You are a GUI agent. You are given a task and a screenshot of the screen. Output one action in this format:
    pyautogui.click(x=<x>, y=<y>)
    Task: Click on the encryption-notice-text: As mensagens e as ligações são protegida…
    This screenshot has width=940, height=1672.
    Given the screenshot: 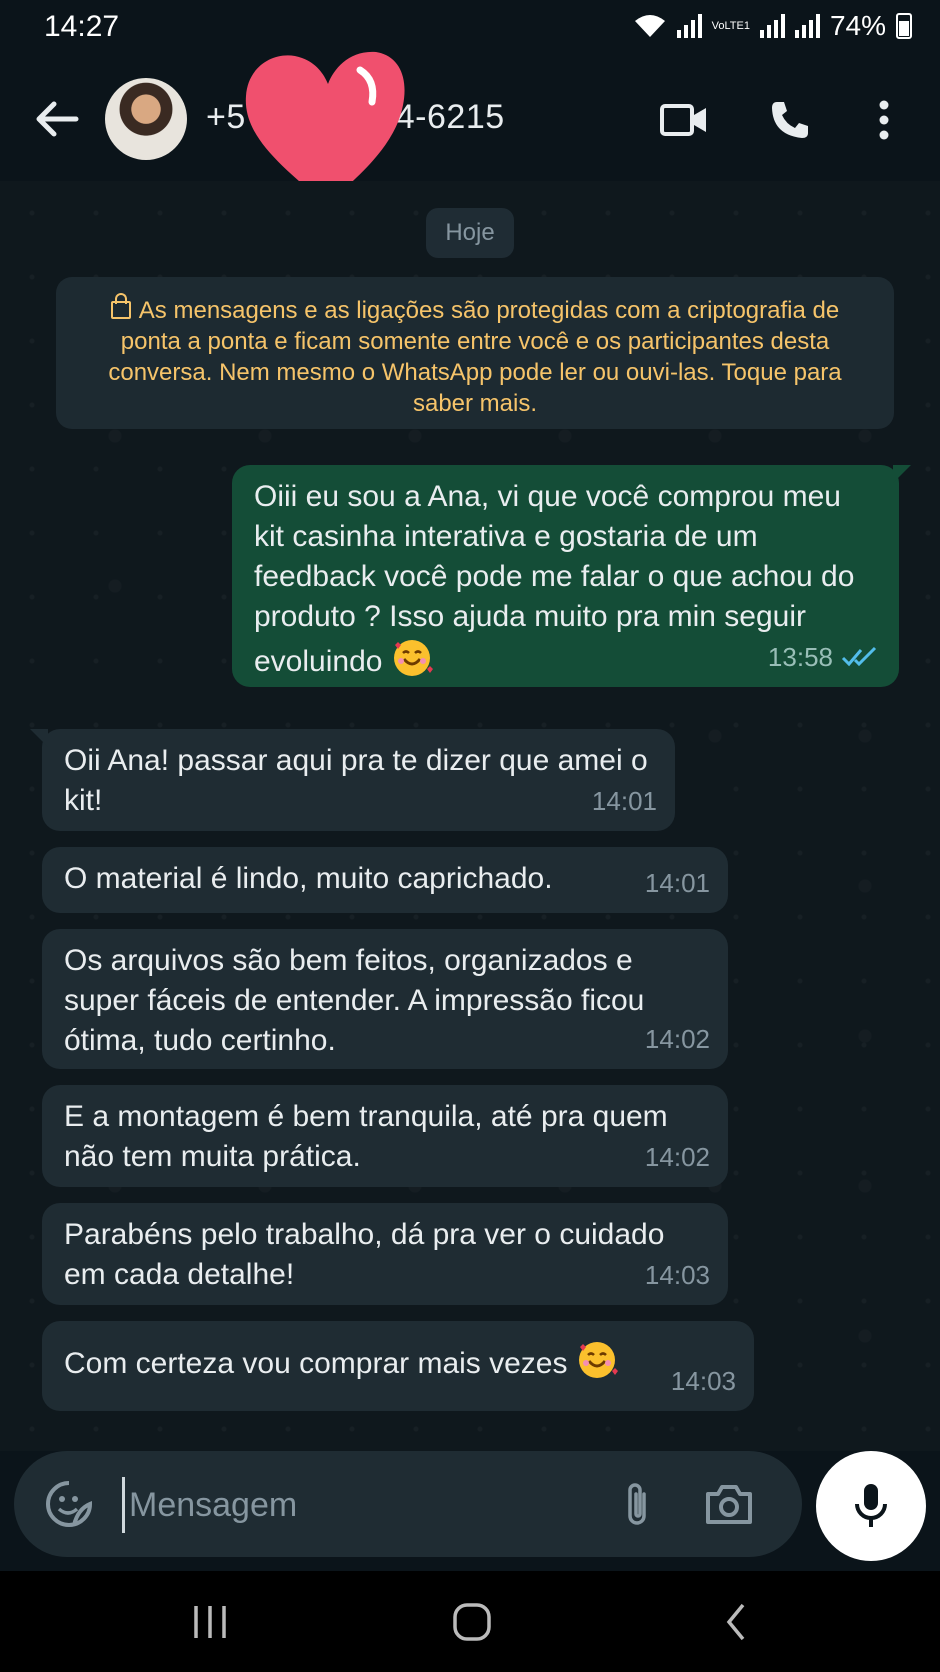 What is the action you would take?
    pyautogui.click(x=475, y=357)
    